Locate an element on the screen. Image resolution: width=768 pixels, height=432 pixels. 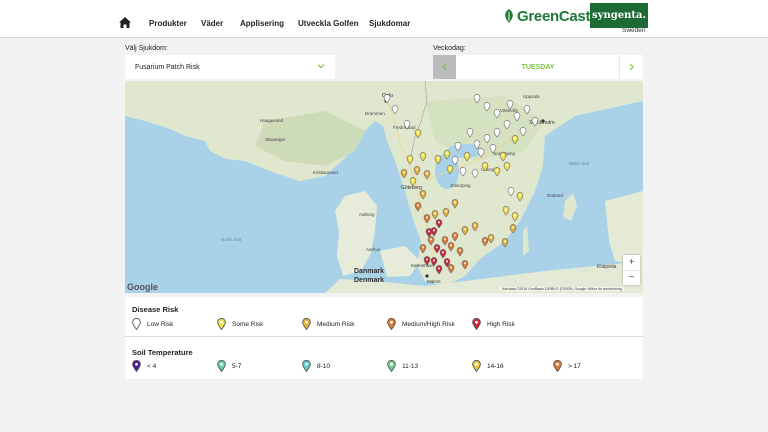
nav-produkter: Produkter is located at coordinates (168, 23).